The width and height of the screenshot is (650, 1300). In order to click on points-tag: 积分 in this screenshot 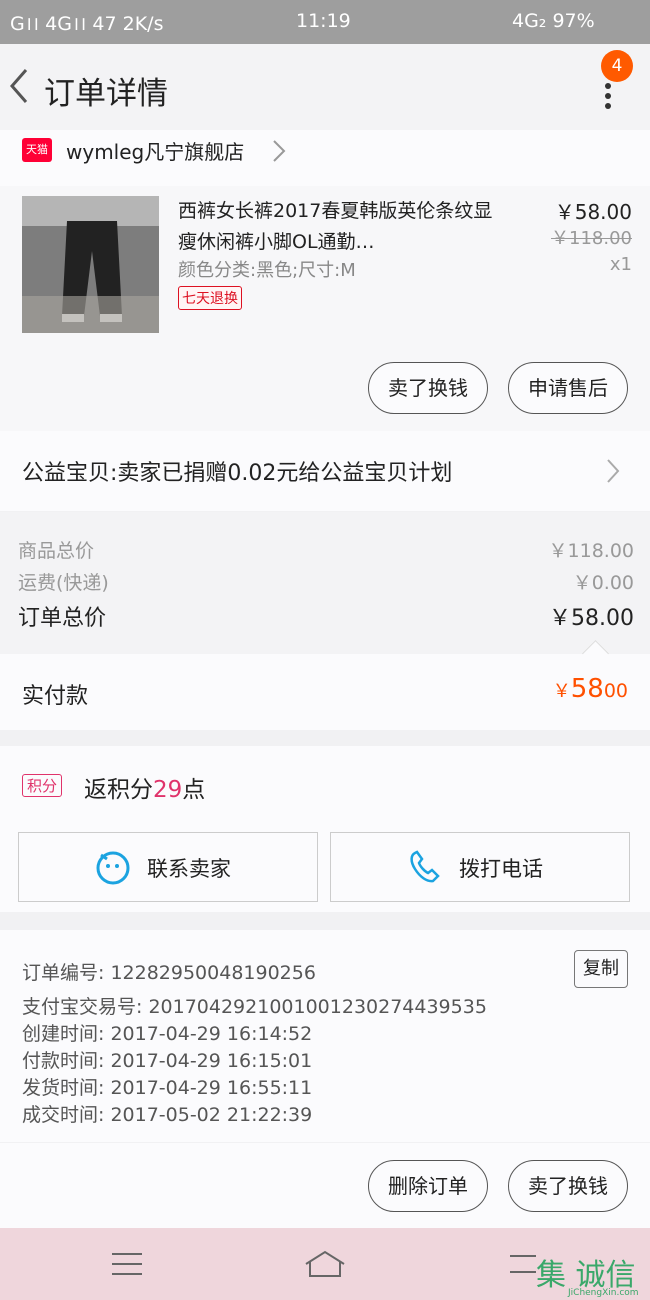, I will do `click(42, 785)`.